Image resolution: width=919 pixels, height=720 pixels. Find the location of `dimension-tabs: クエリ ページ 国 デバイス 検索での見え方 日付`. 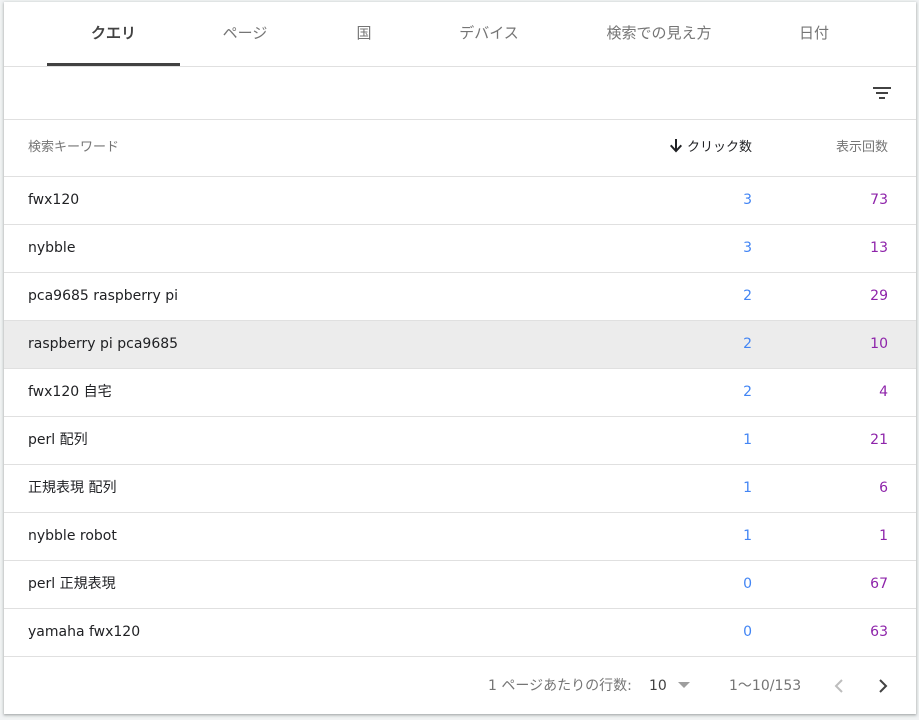

dimension-tabs: クエリ ページ 国 デバイス 検索での見え方 日付 is located at coordinates (460, 34).